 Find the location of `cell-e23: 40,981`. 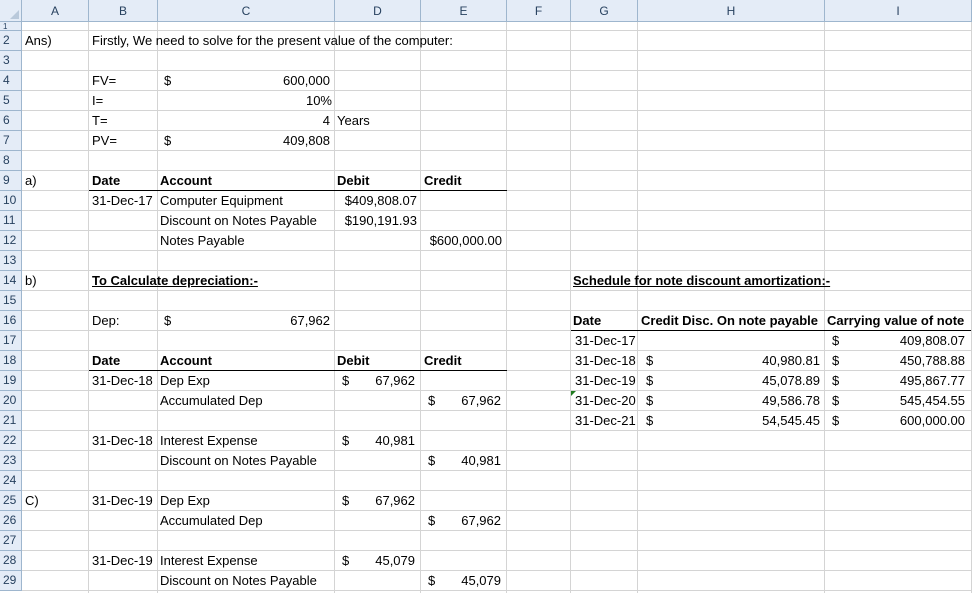

cell-e23: 40,981 is located at coordinates (461, 461).